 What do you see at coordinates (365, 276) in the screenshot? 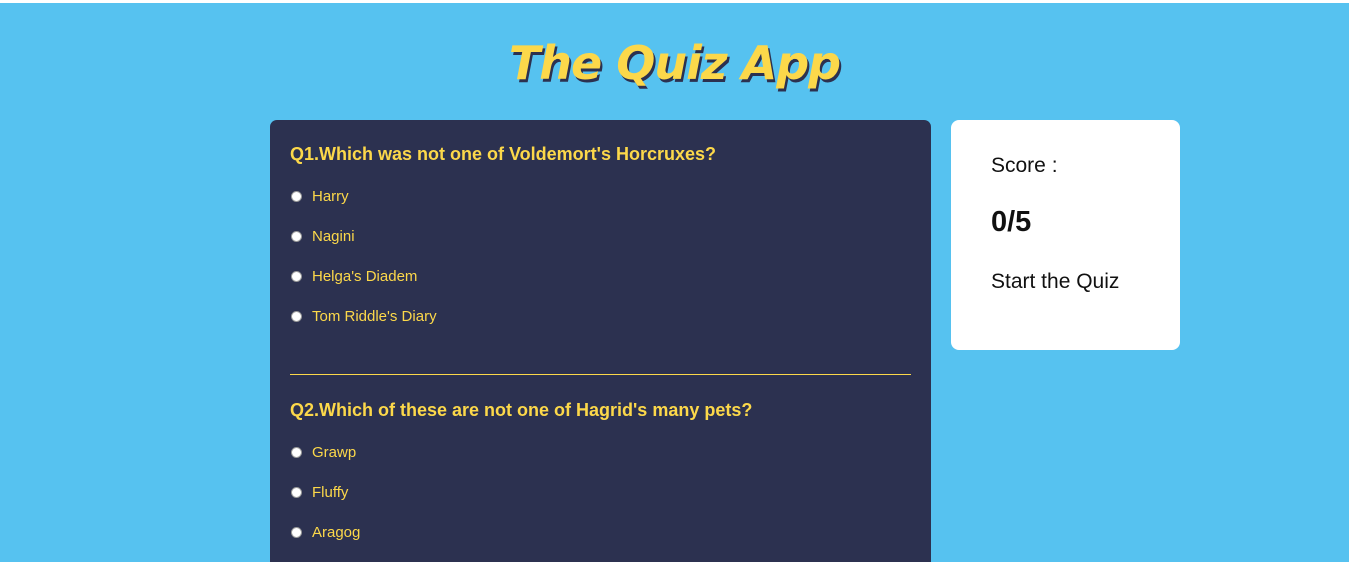
I see `option-label: Helga's Diadem` at bounding box center [365, 276].